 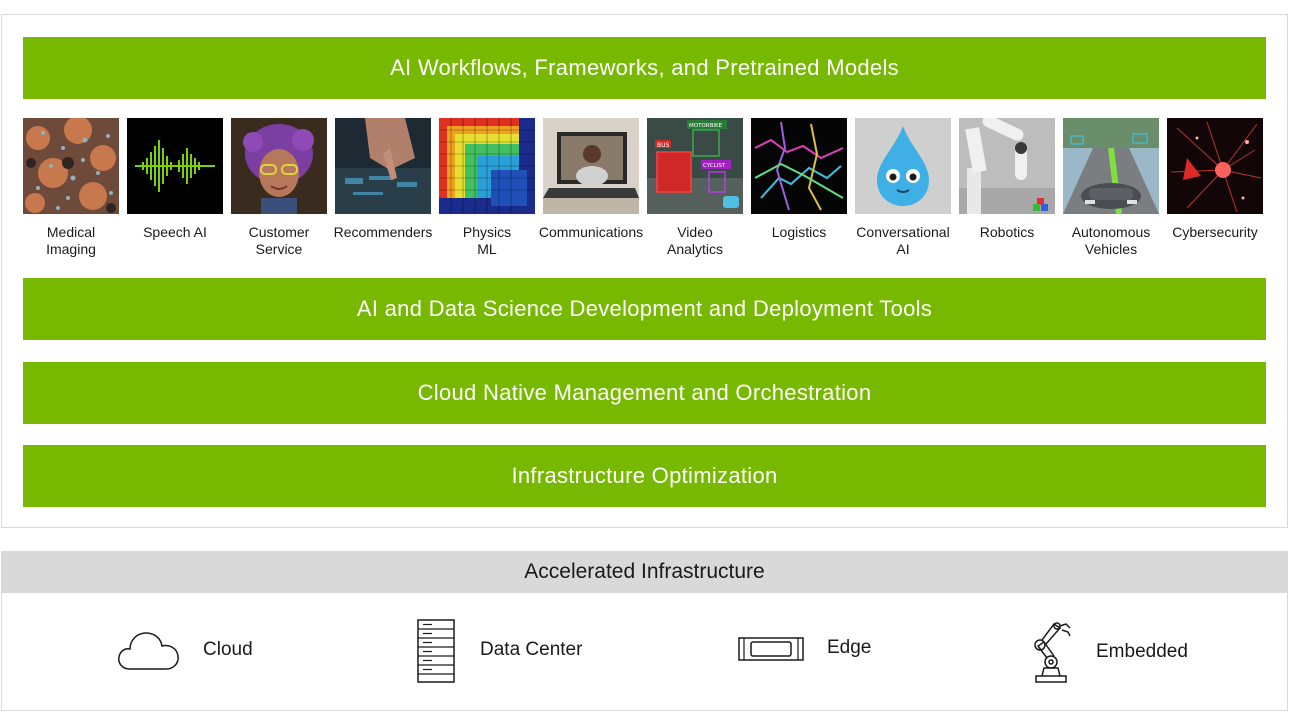 I want to click on water-drop-character-thumbnail, so click(x=903, y=166).